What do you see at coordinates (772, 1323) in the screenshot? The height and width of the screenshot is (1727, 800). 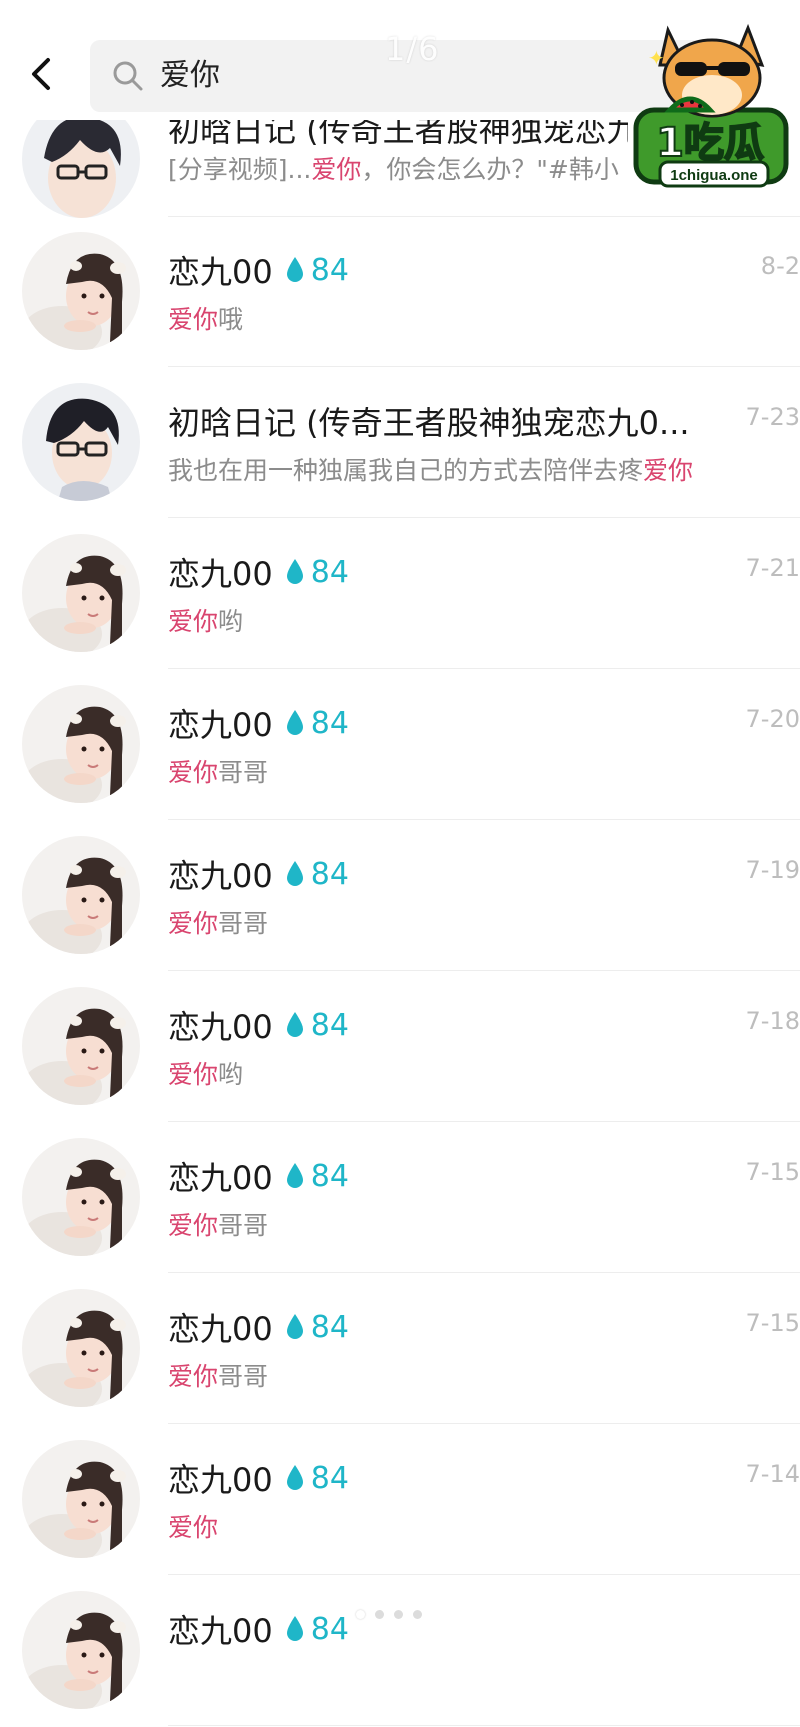 I see `timestamp: 7-15` at bounding box center [772, 1323].